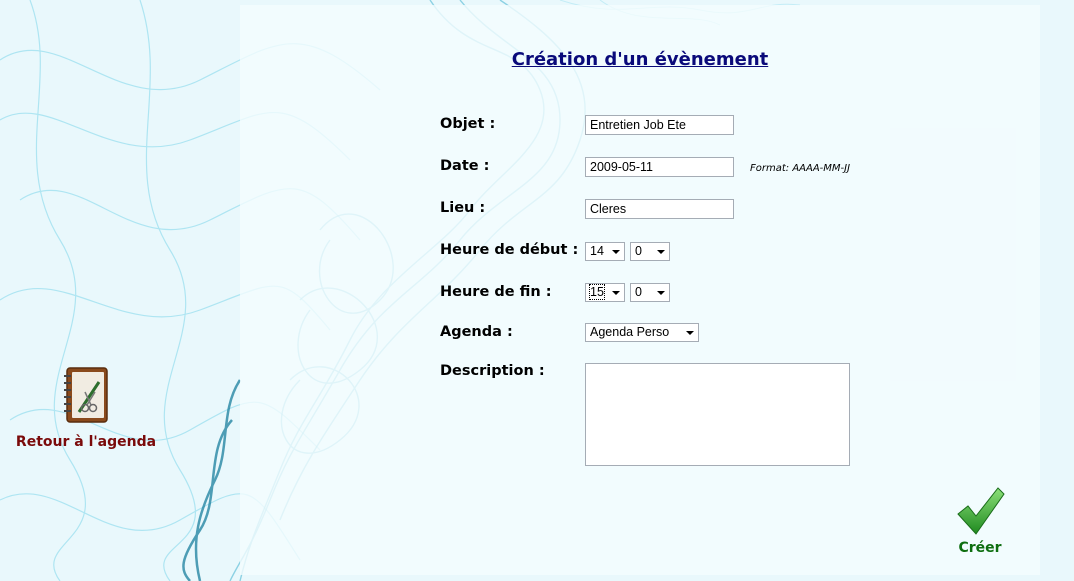 This screenshot has height=581, width=1074. Describe the element at coordinates (640, 59) in the screenshot. I see `page-title: Création d'un évènement` at that location.